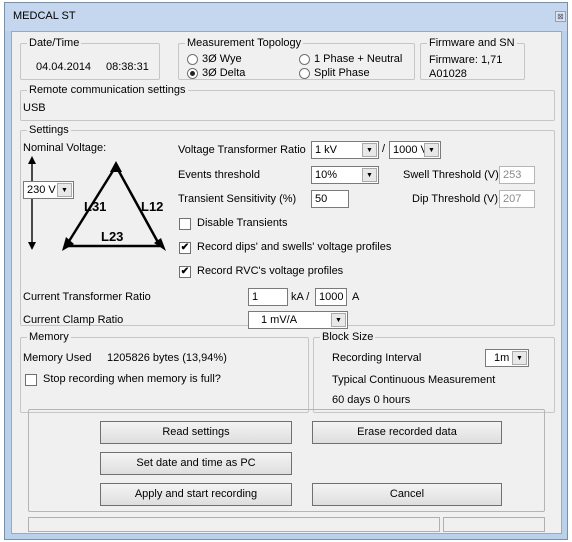  Describe the element at coordinates (192, 73) in the screenshot. I see `topology-radio-delta` at that location.